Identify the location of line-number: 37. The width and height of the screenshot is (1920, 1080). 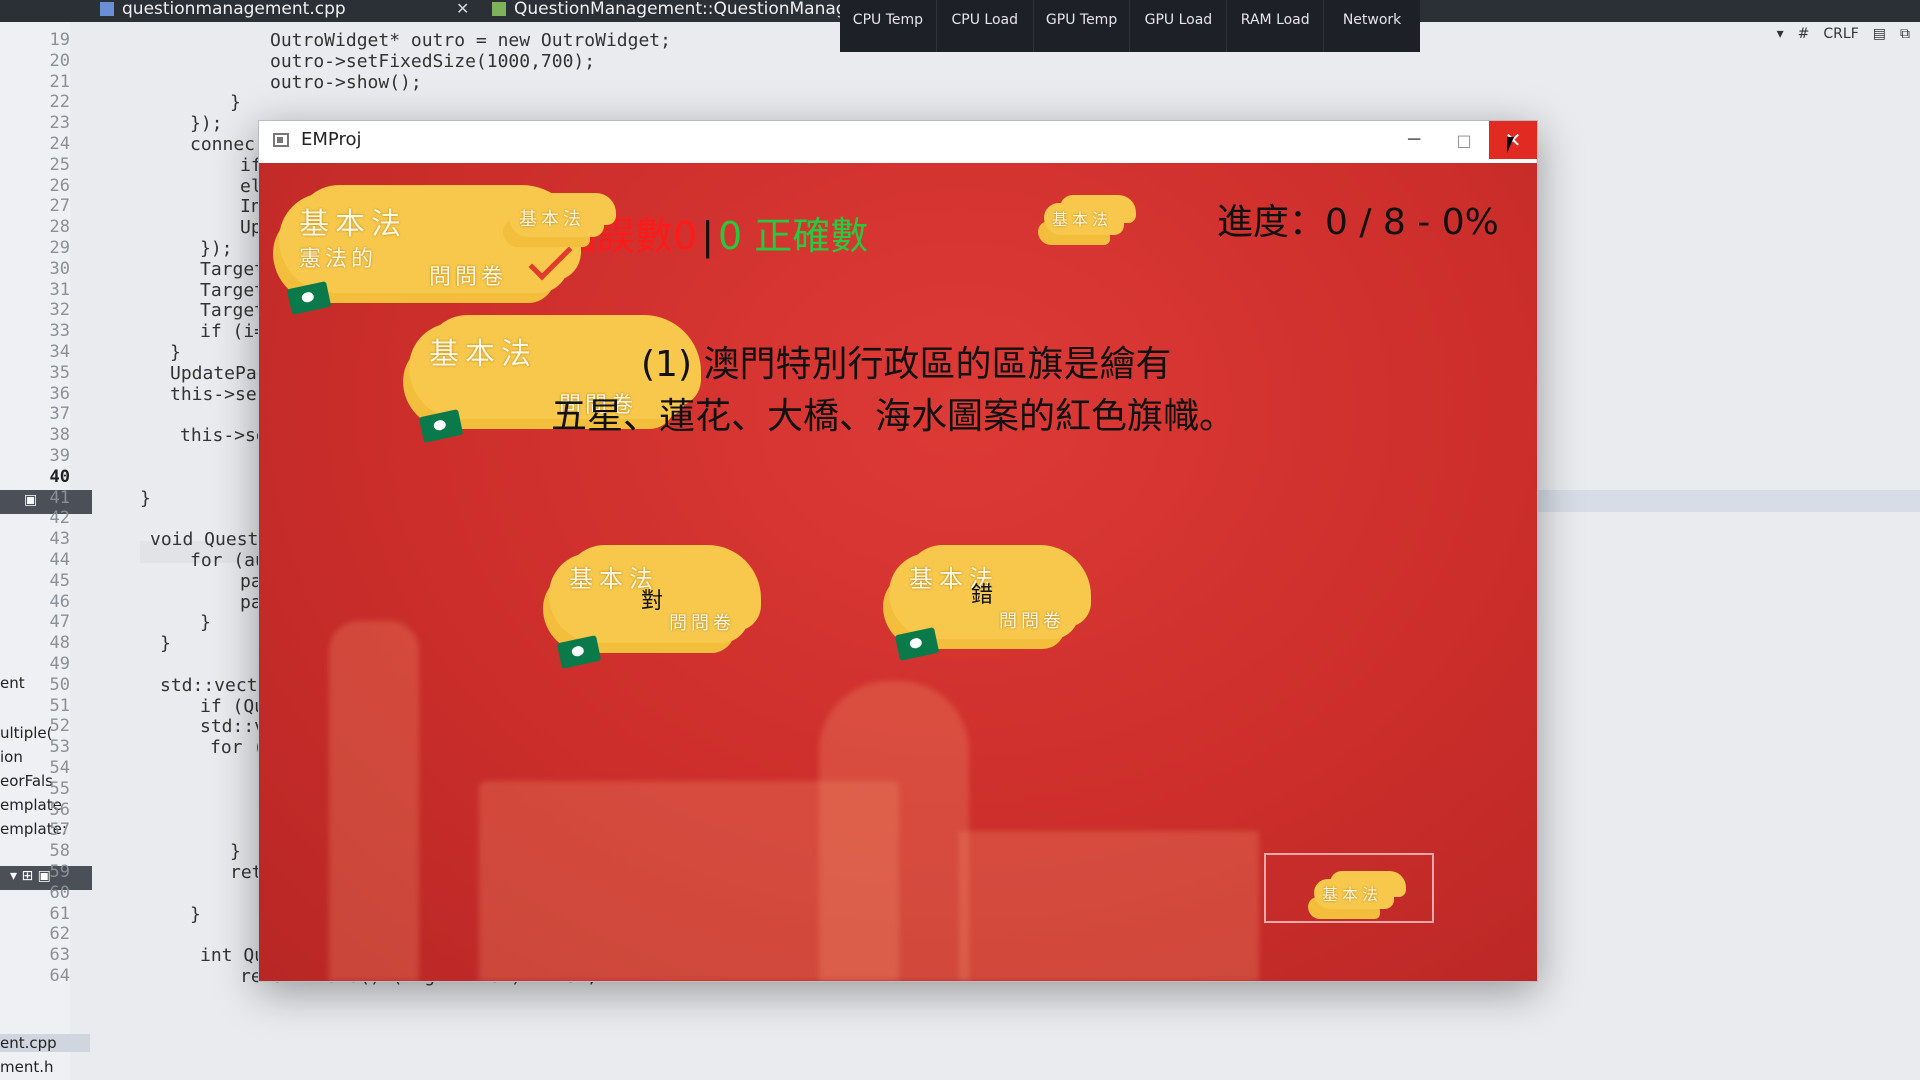
(59, 414).